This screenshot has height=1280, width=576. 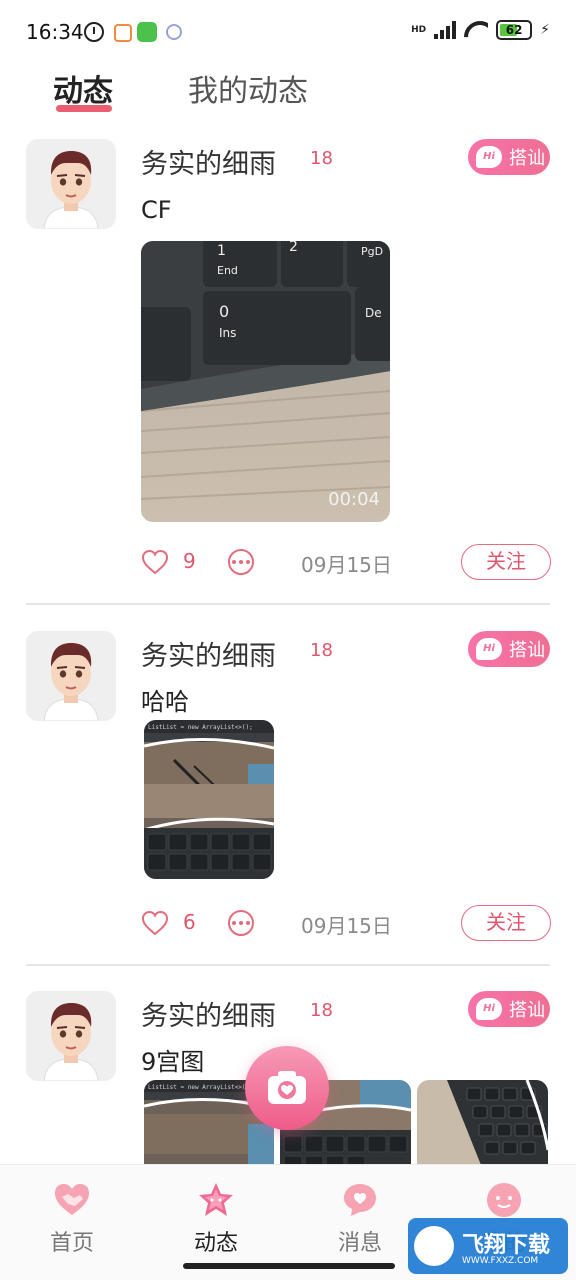 What do you see at coordinates (173, 1062) in the screenshot?
I see `post-text: 9宫图` at bounding box center [173, 1062].